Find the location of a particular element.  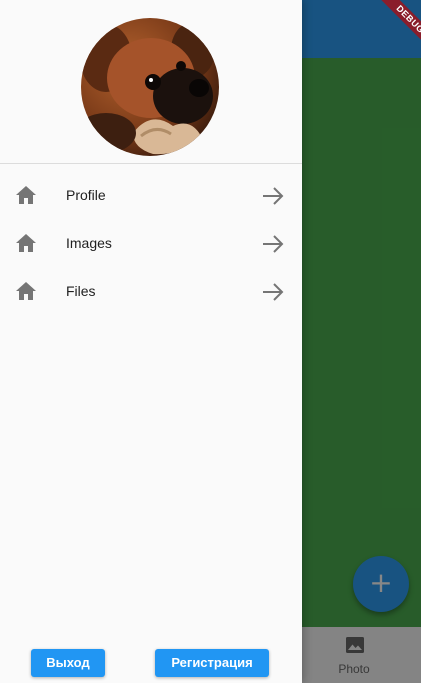

debug-banner-label: DEBUG is located at coordinates (397, 27).